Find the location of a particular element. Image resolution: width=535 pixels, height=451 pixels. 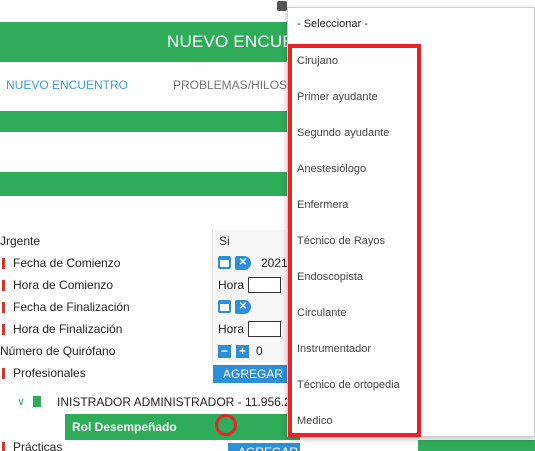

tab-nuevo-encuentro: NUEVO ENCUENTRO is located at coordinates (67, 85).